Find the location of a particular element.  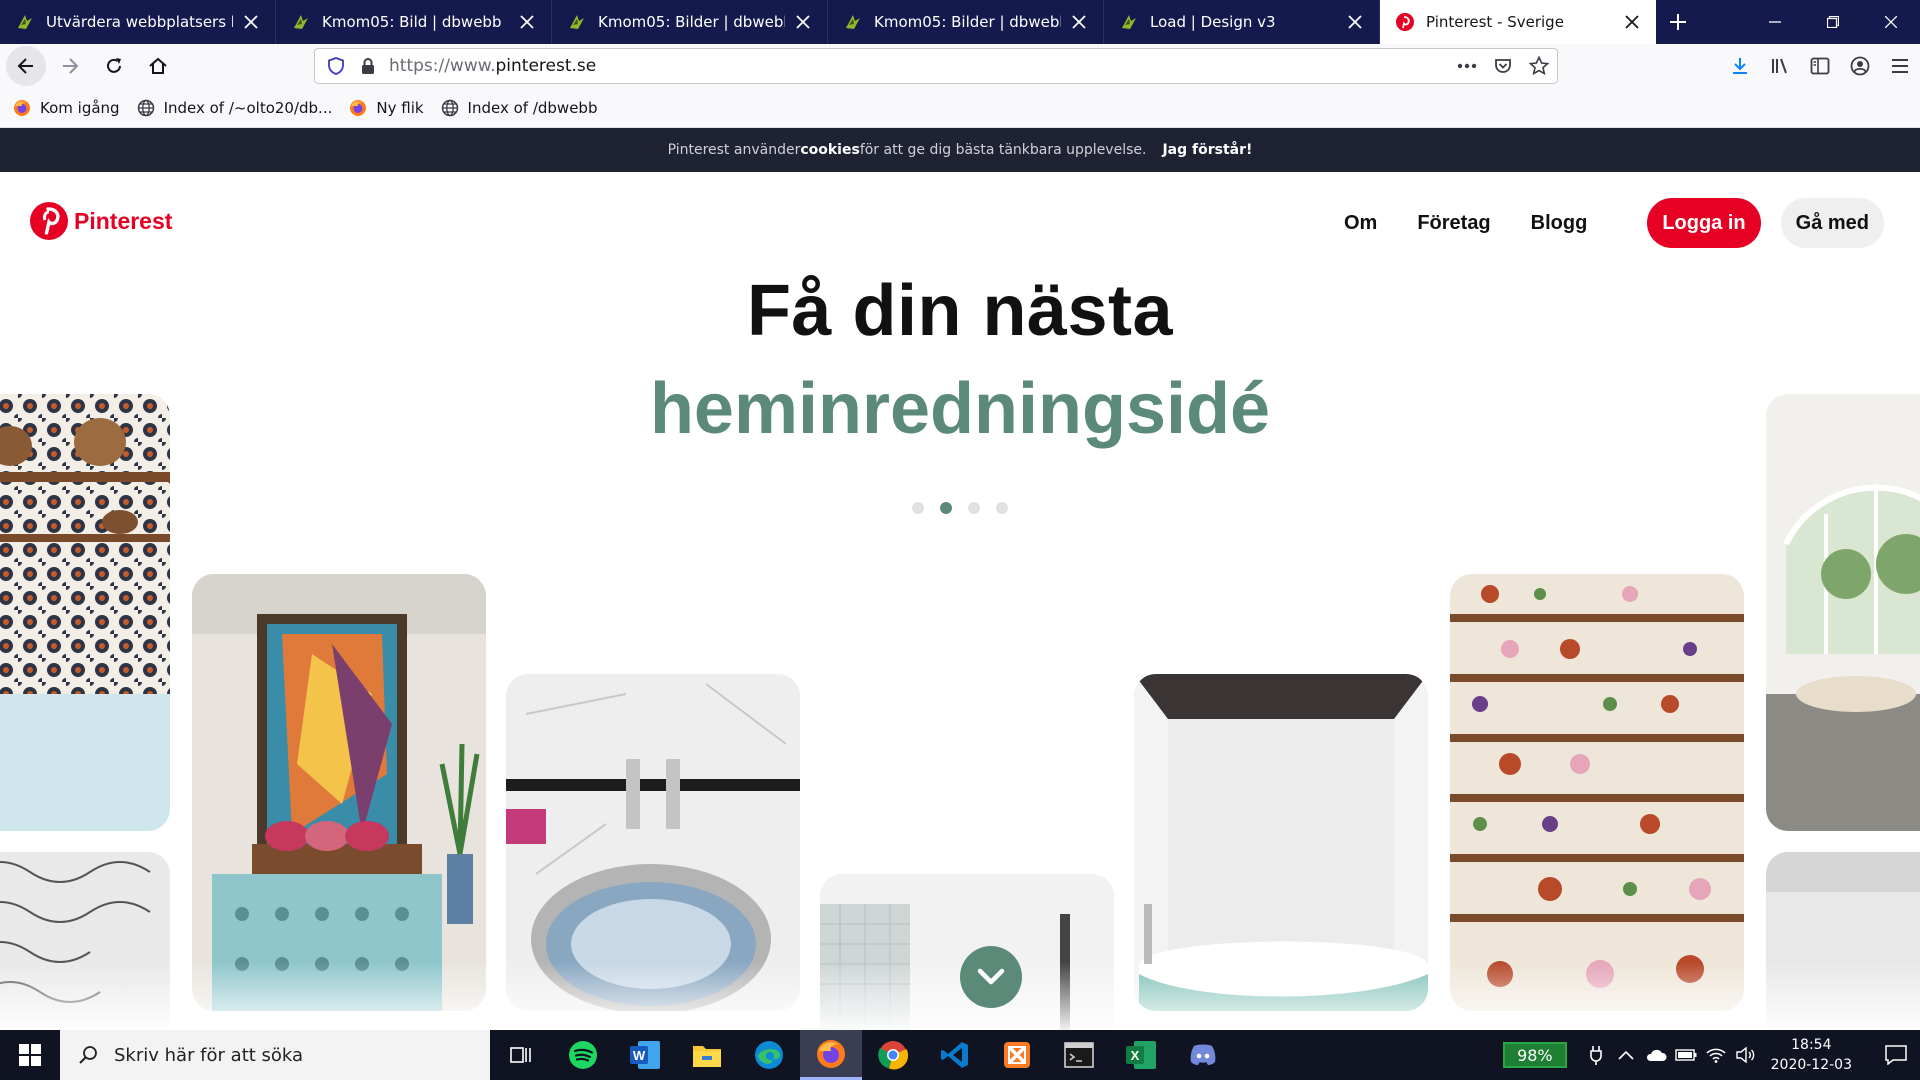

spotify-icon is located at coordinates (583, 1055).